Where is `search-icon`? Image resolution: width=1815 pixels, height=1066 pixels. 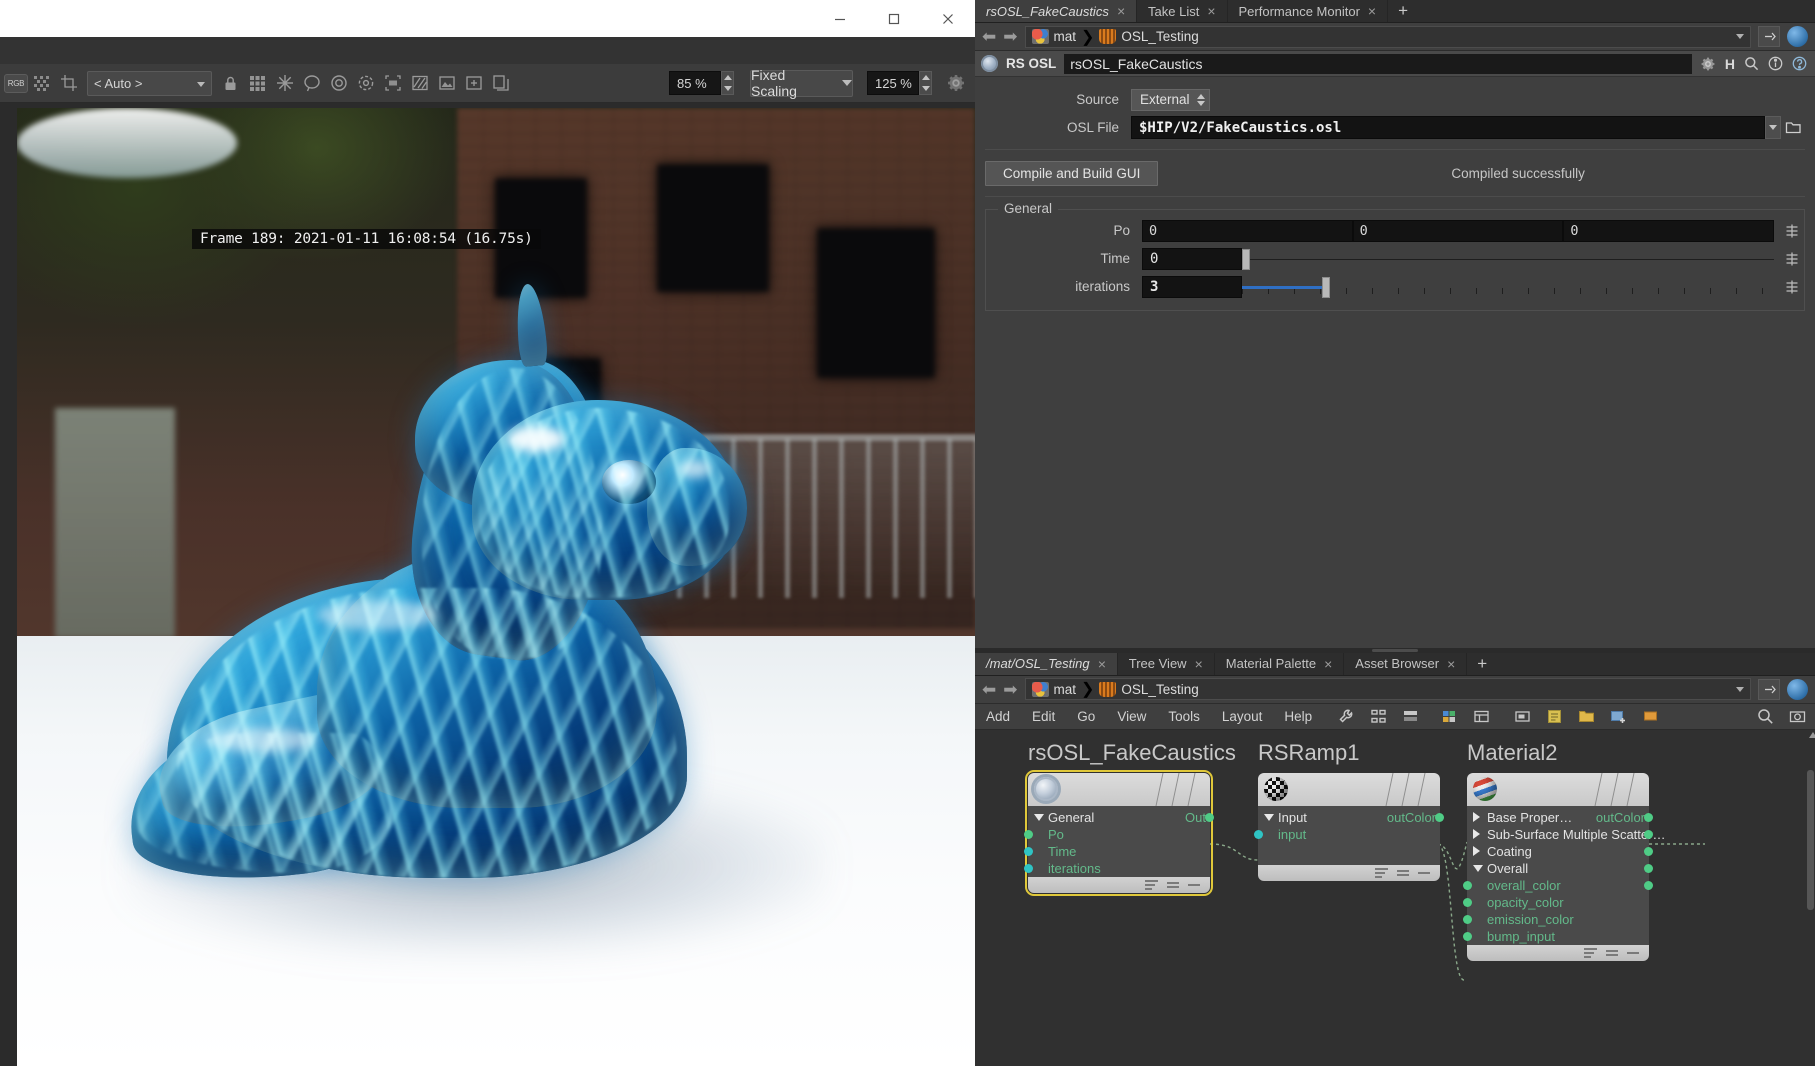
search-icon is located at coordinates (1751, 63).